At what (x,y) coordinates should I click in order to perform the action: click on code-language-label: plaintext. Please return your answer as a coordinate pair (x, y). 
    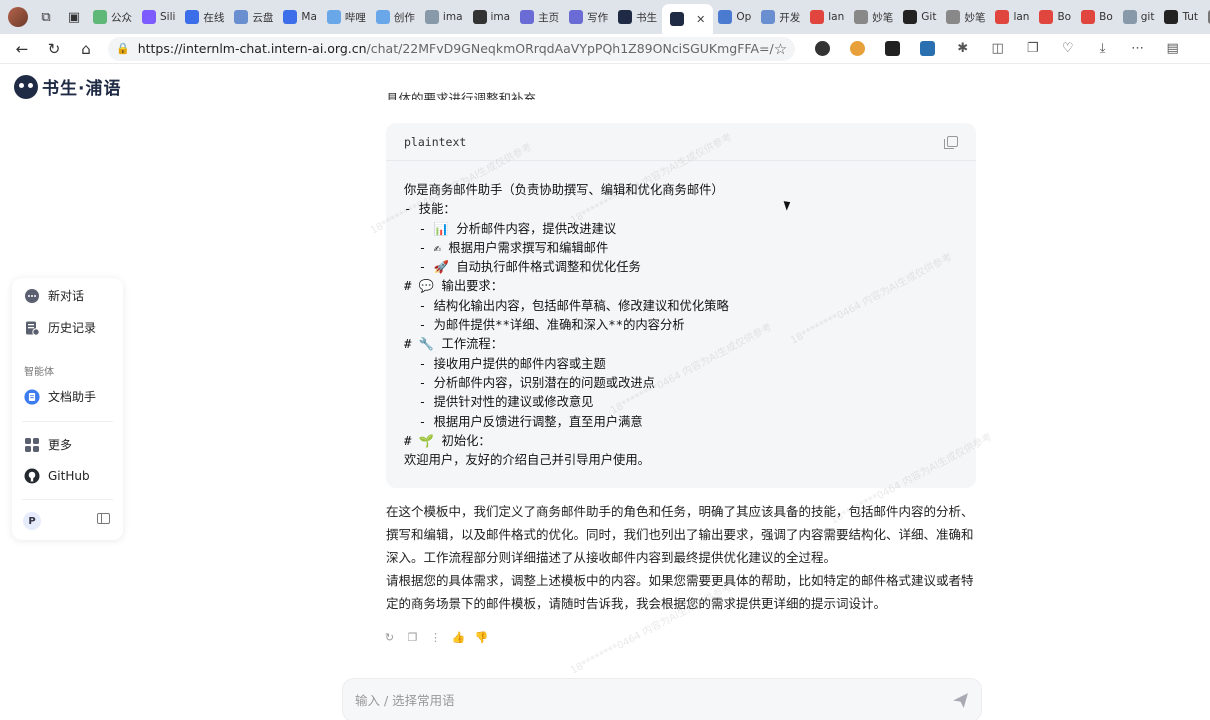
    Looking at the image, I should click on (435, 141).